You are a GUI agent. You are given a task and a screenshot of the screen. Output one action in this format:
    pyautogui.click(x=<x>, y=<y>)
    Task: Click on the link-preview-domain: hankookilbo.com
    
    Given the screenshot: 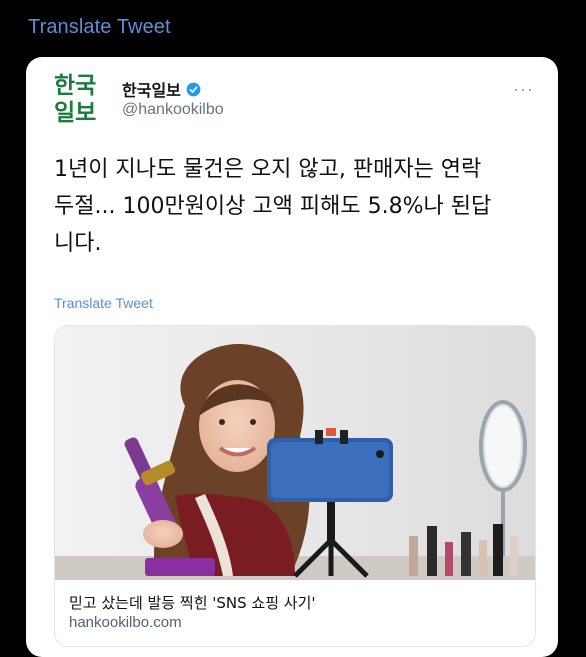 What is the action you would take?
    pyautogui.click(x=125, y=622)
    